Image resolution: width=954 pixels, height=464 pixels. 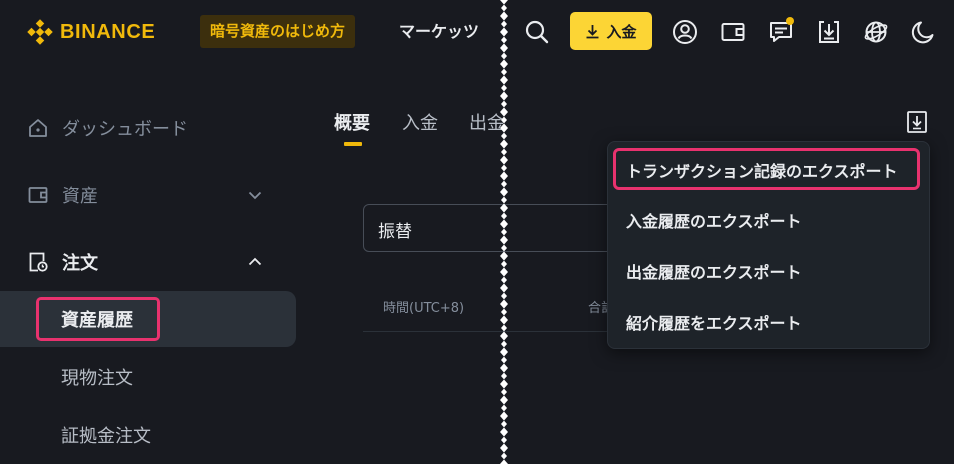 I want to click on export-download-icon, so click(x=917, y=122).